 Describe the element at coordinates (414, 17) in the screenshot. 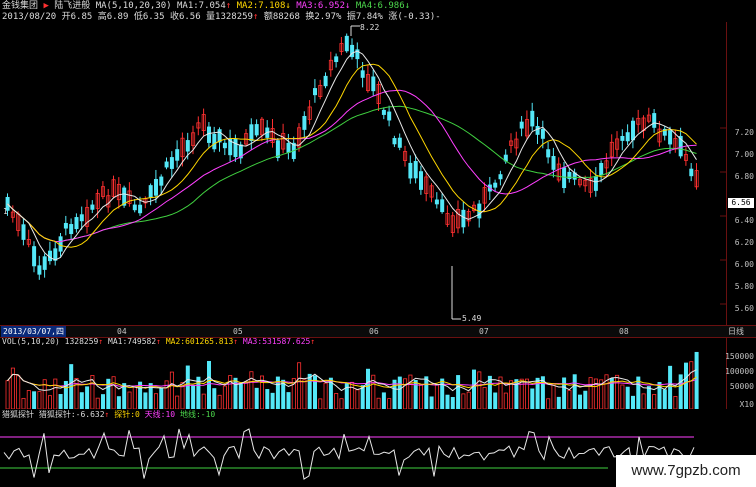

I see `change-value: 涨(-0.33)-` at that location.